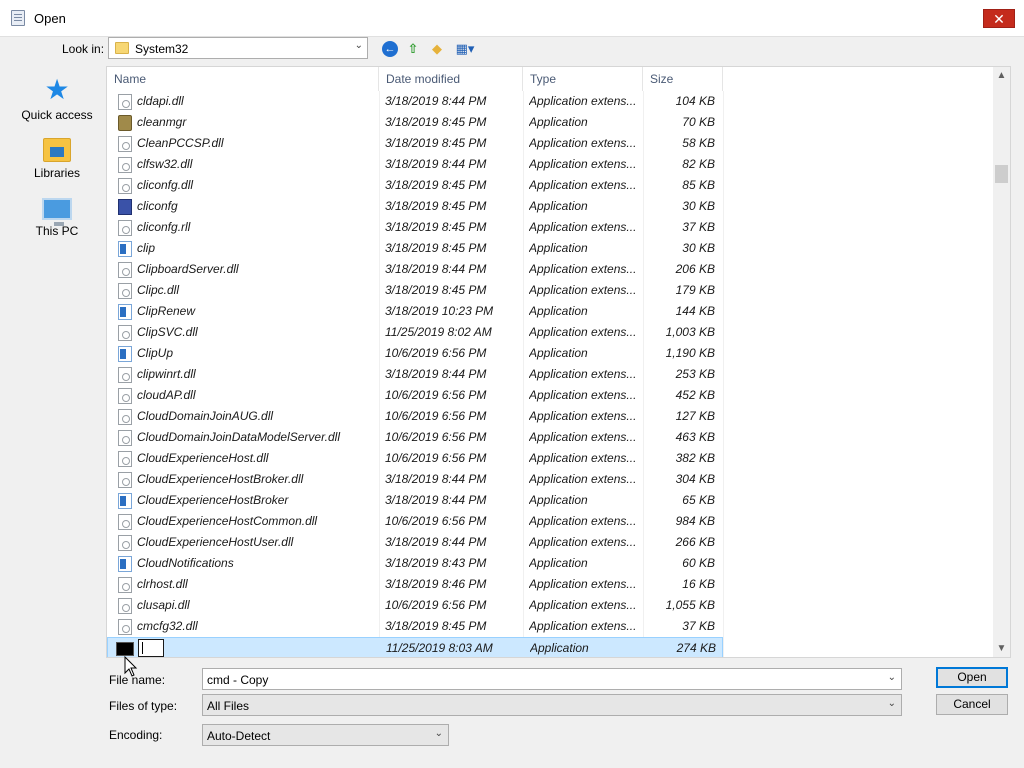 The width and height of the screenshot is (1024, 768). What do you see at coordinates (243, 79) in the screenshot?
I see `column-name: Name` at bounding box center [243, 79].